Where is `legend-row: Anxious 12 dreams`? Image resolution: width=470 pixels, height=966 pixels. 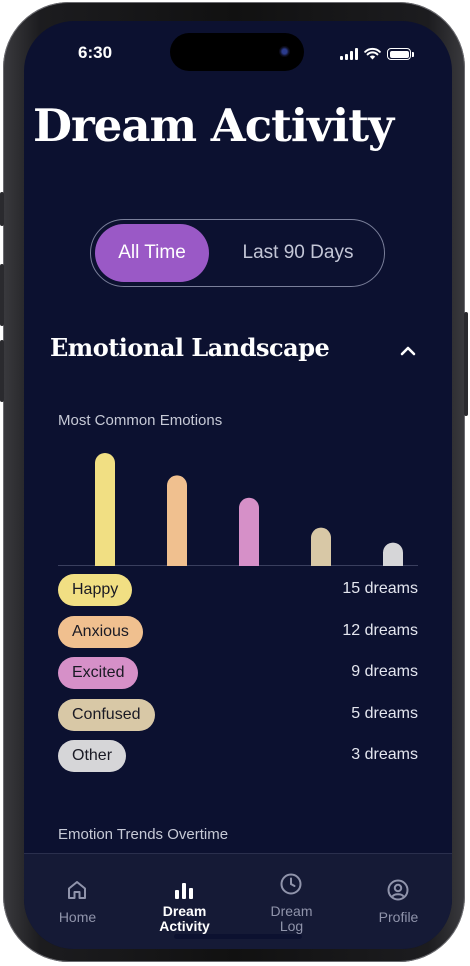 legend-row: Anxious 12 dreams is located at coordinates (238, 636).